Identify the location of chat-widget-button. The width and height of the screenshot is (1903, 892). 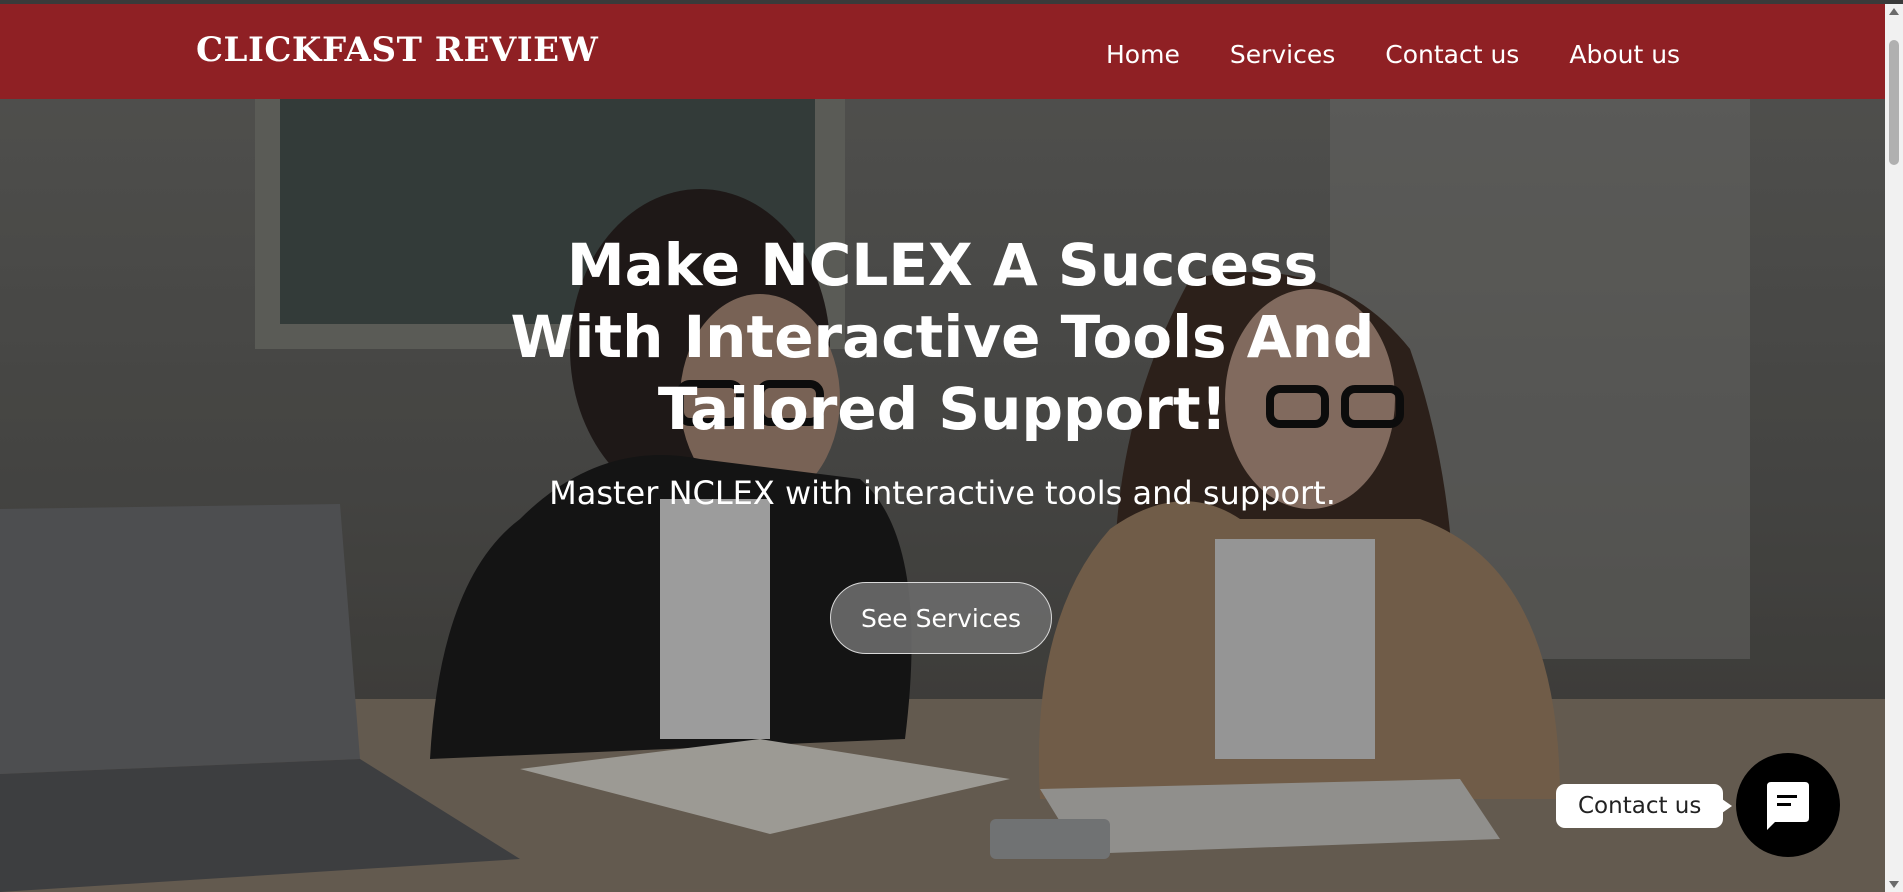
(1788, 805).